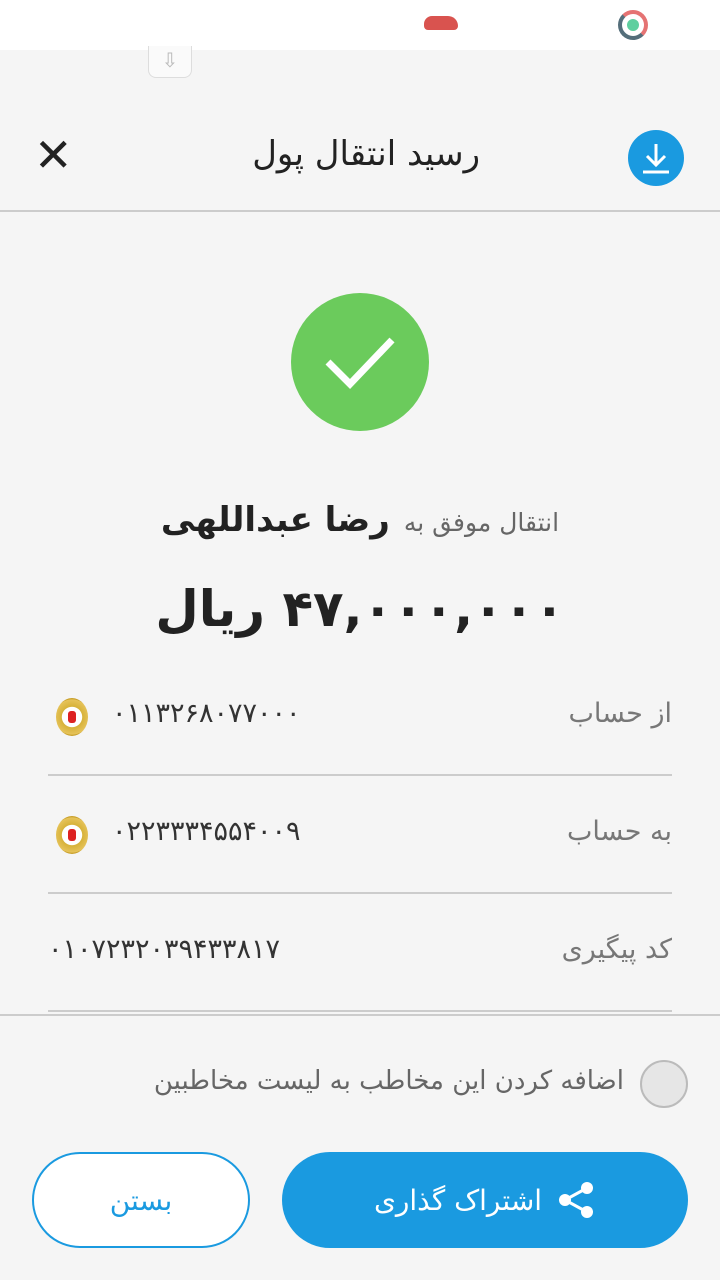  I want to click on add-contact-label: اضافه کردن این مخاطب به لیست مخاطبین, so click(389, 1081).